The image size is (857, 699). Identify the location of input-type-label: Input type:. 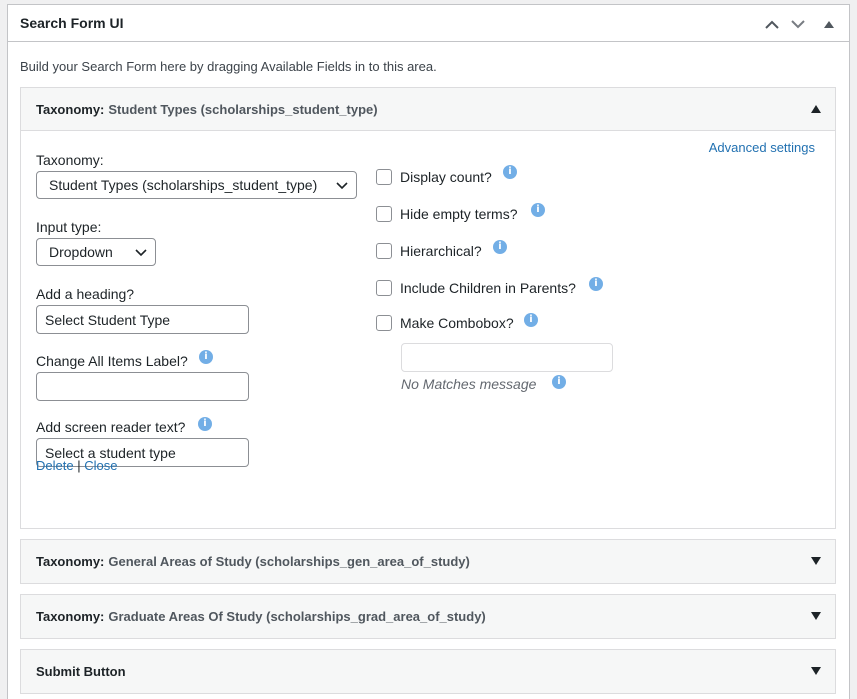
(69, 227).